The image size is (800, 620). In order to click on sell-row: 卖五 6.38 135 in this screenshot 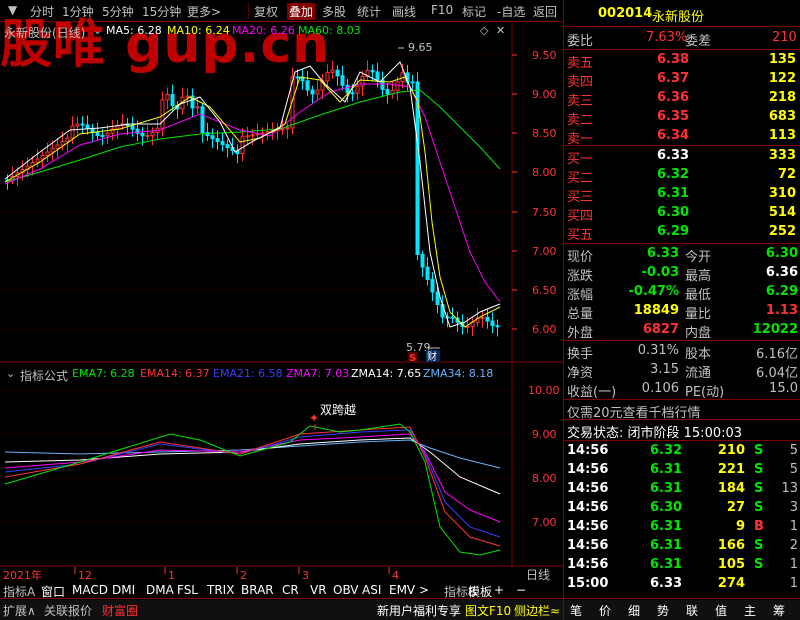, I will do `click(682, 61)`.